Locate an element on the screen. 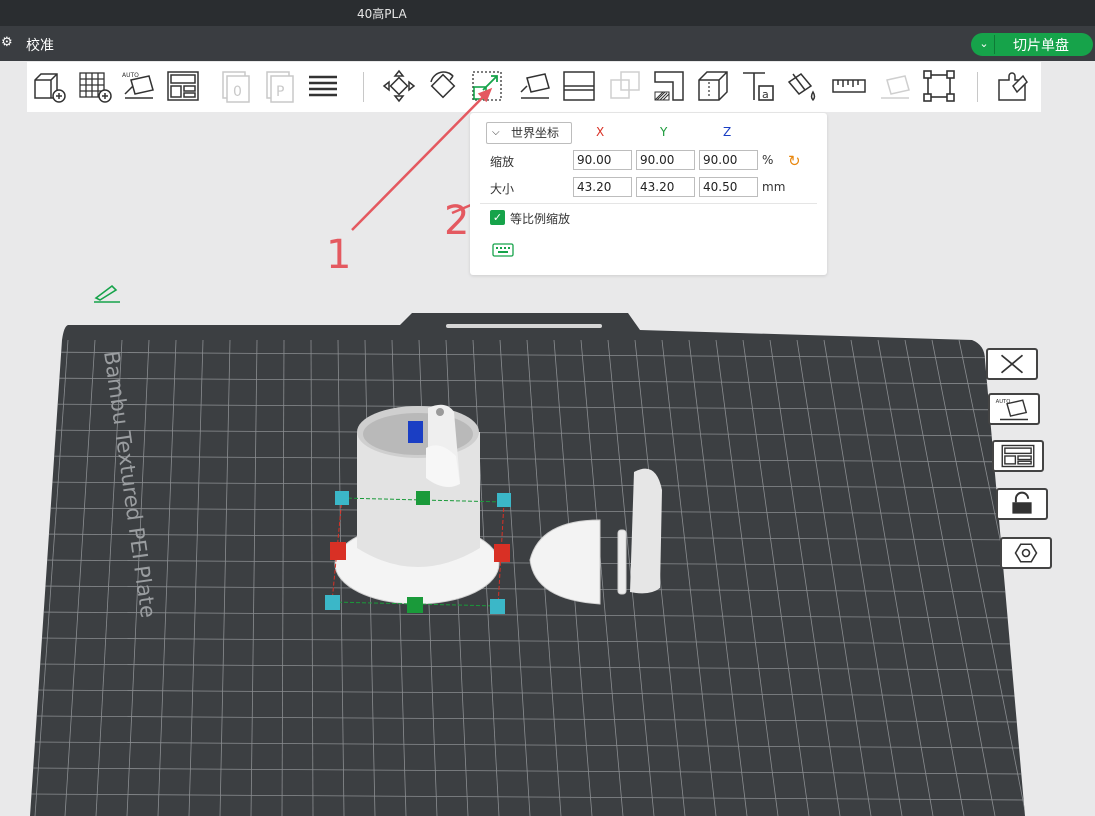  hexagon-settings-icon is located at coordinates (1026, 553).